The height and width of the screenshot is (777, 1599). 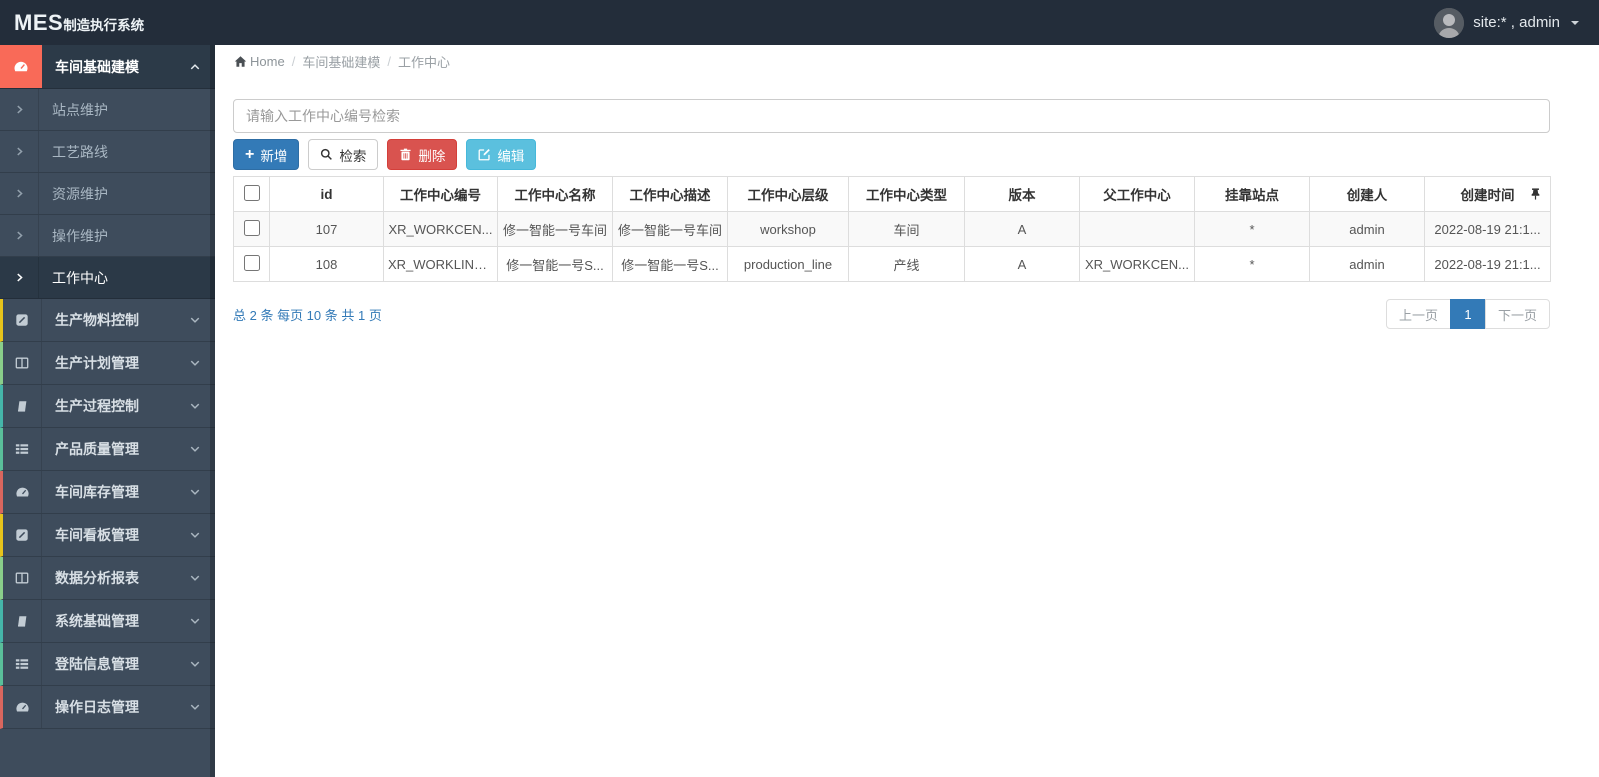 What do you see at coordinates (341, 61) in the screenshot?
I see `breadcrumb-section: 车间基础建模` at bounding box center [341, 61].